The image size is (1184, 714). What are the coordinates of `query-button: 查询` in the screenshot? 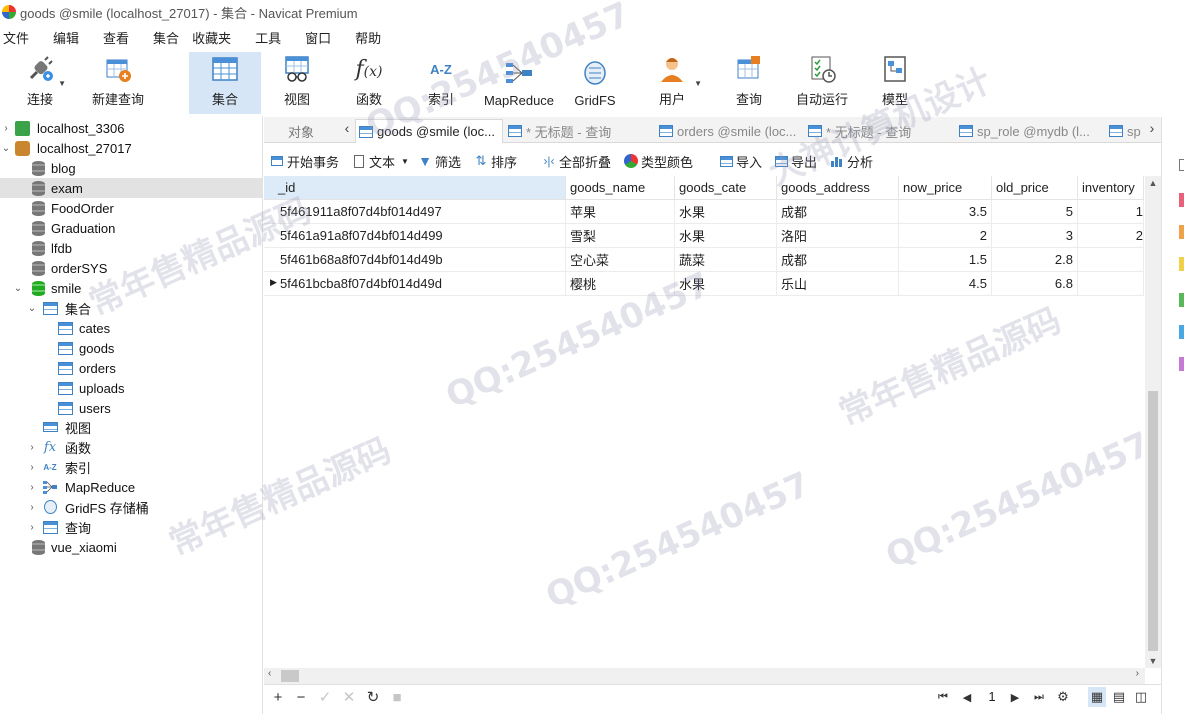 It's located at (749, 83).